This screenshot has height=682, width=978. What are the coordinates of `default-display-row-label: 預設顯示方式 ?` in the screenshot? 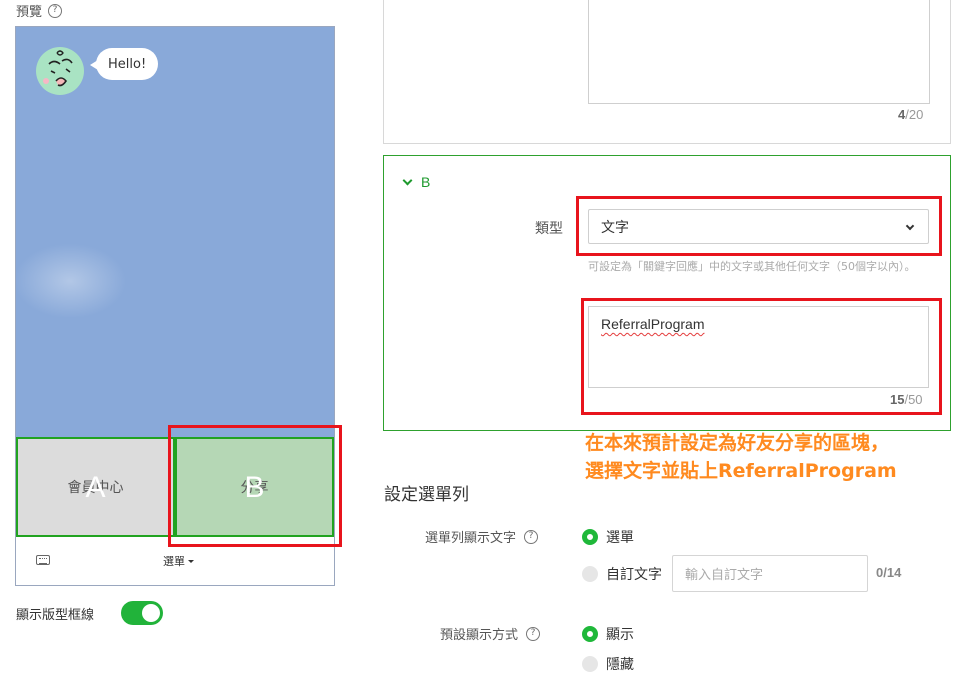 It's located at (490, 633).